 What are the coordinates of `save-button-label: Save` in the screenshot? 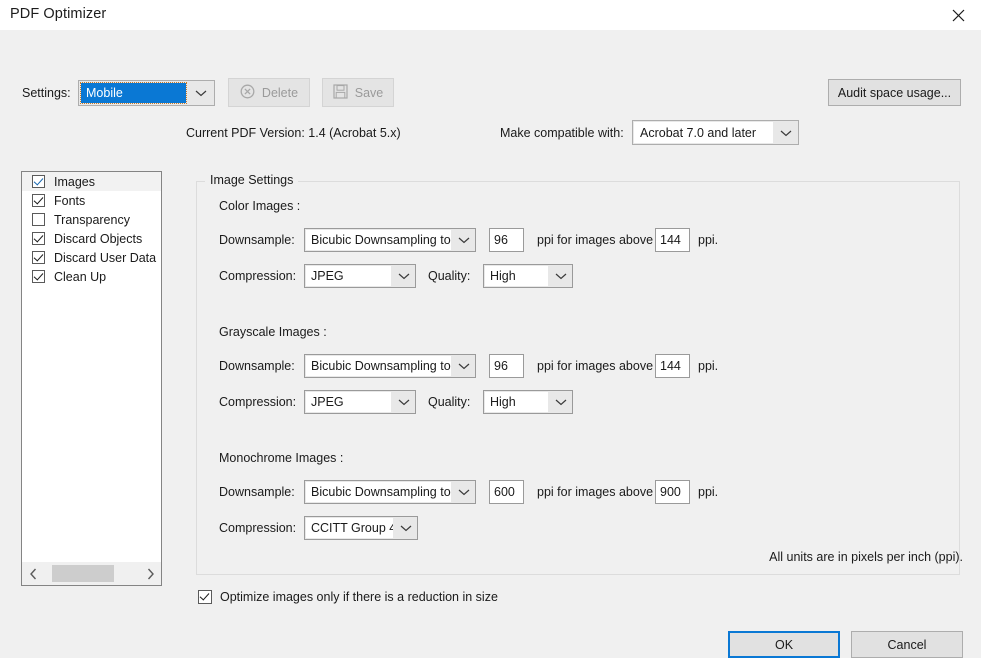 It's located at (369, 92).